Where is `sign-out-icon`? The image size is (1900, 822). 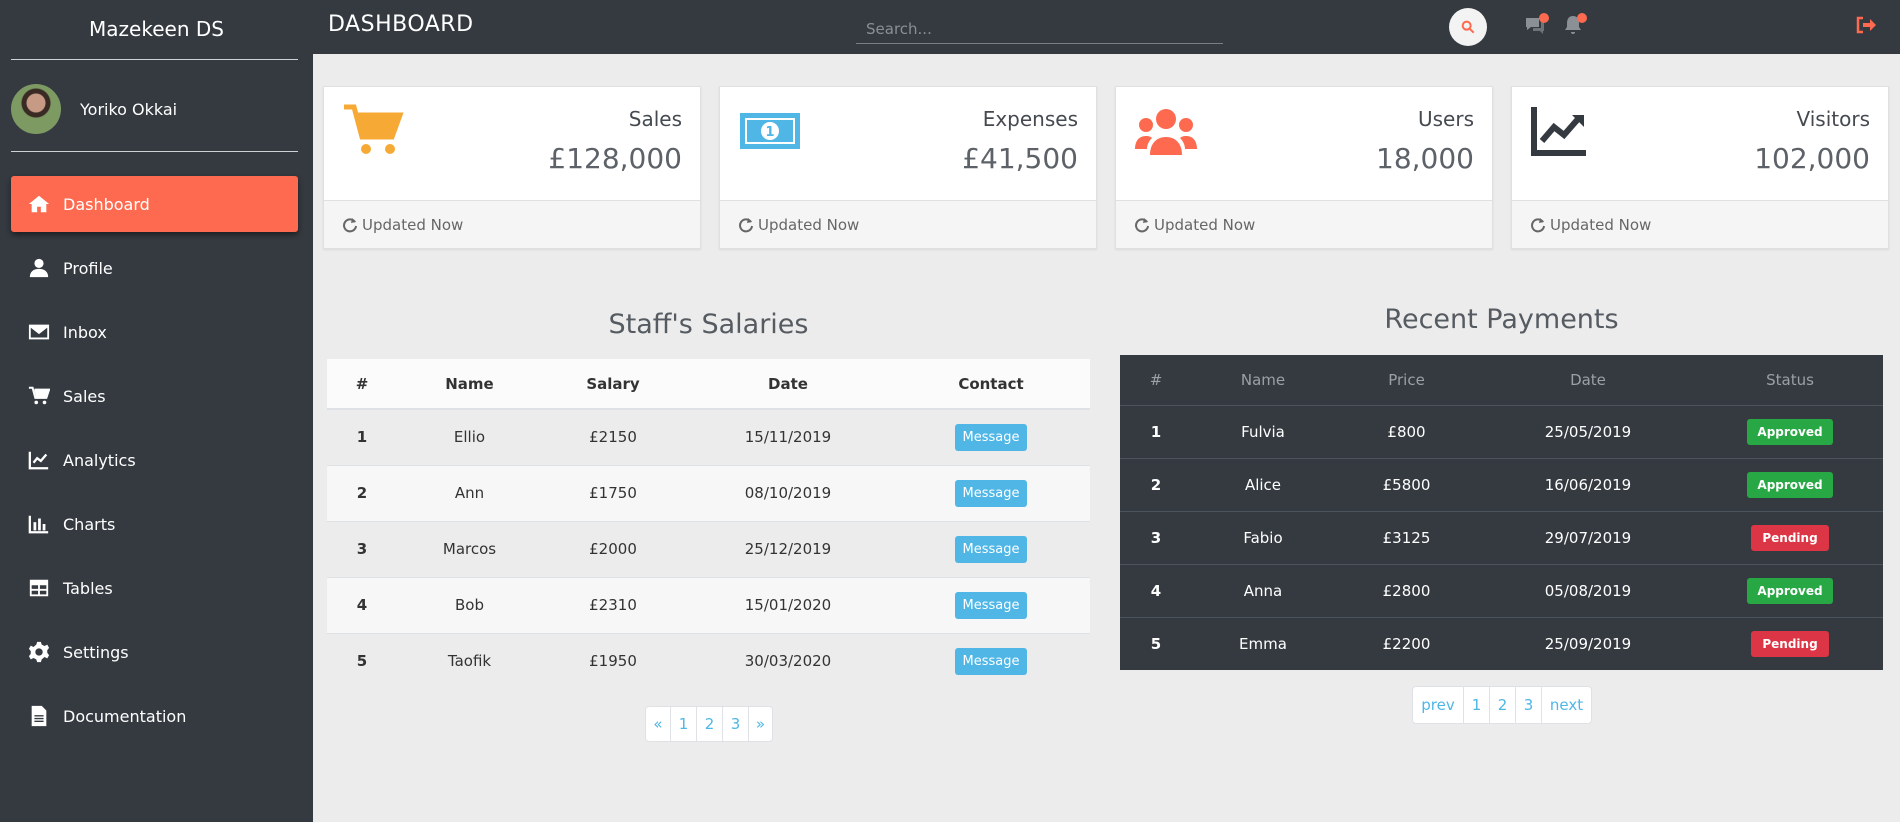
sign-out-icon is located at coordinates (1866, 25).